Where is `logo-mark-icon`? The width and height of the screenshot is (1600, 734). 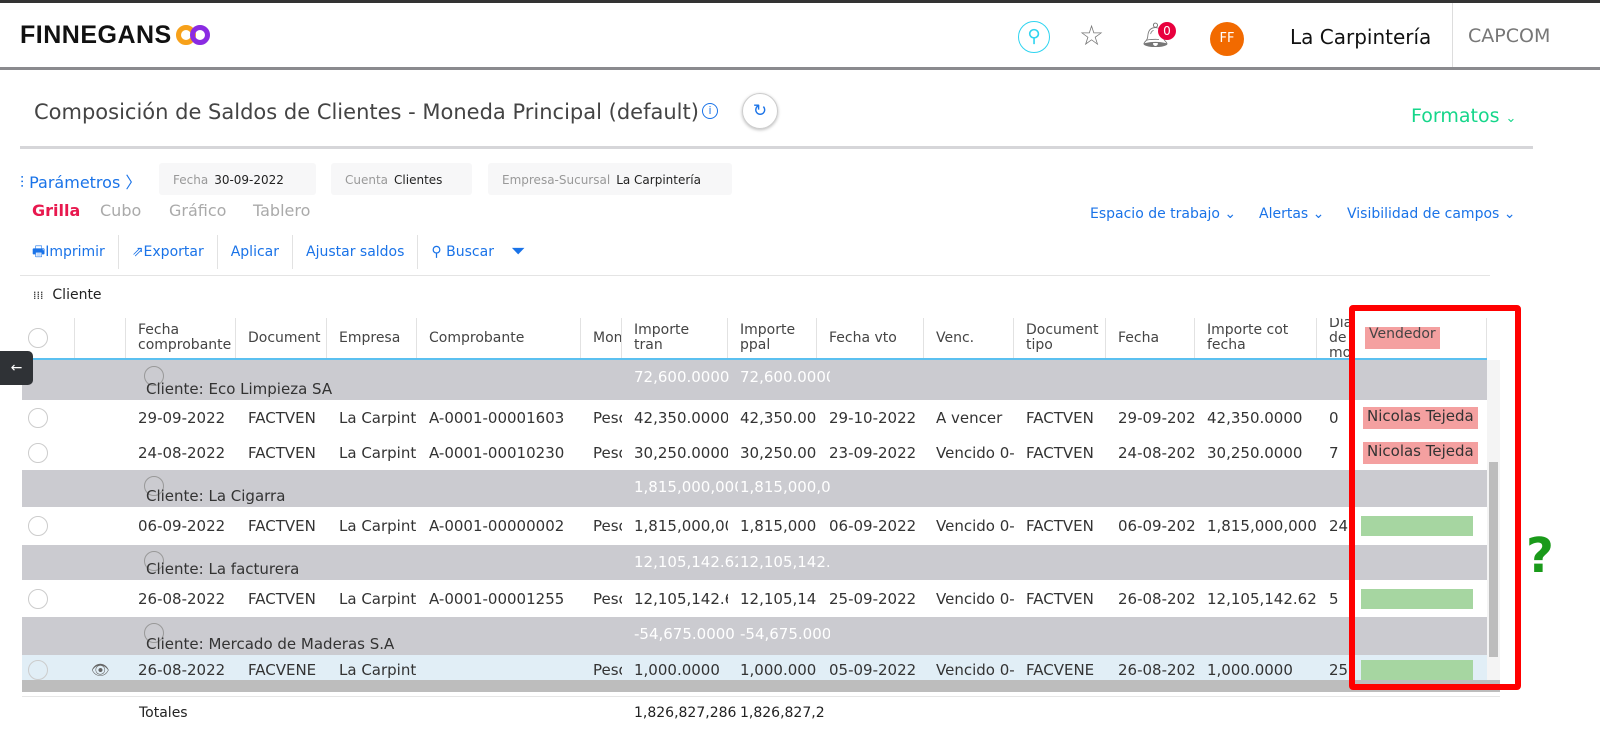
logo-mark-icon is located at coordinates (193, 34).